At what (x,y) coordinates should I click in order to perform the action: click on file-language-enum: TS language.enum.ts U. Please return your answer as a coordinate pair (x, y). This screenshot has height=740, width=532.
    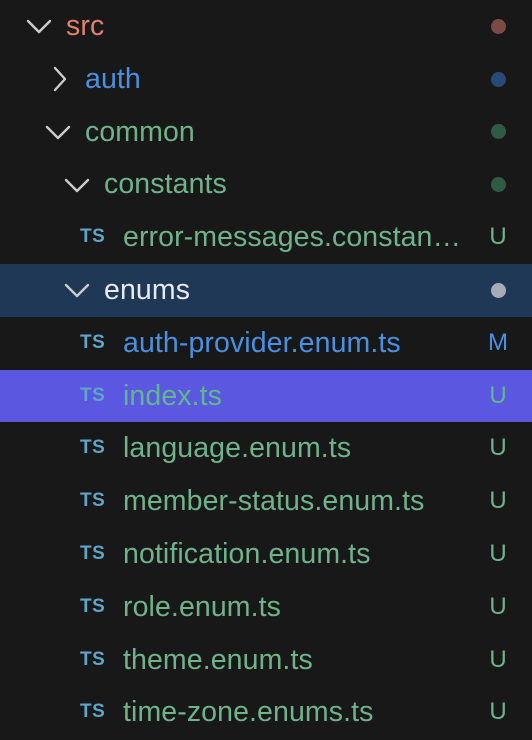
    Looking at the image, I should click on (266, 448).